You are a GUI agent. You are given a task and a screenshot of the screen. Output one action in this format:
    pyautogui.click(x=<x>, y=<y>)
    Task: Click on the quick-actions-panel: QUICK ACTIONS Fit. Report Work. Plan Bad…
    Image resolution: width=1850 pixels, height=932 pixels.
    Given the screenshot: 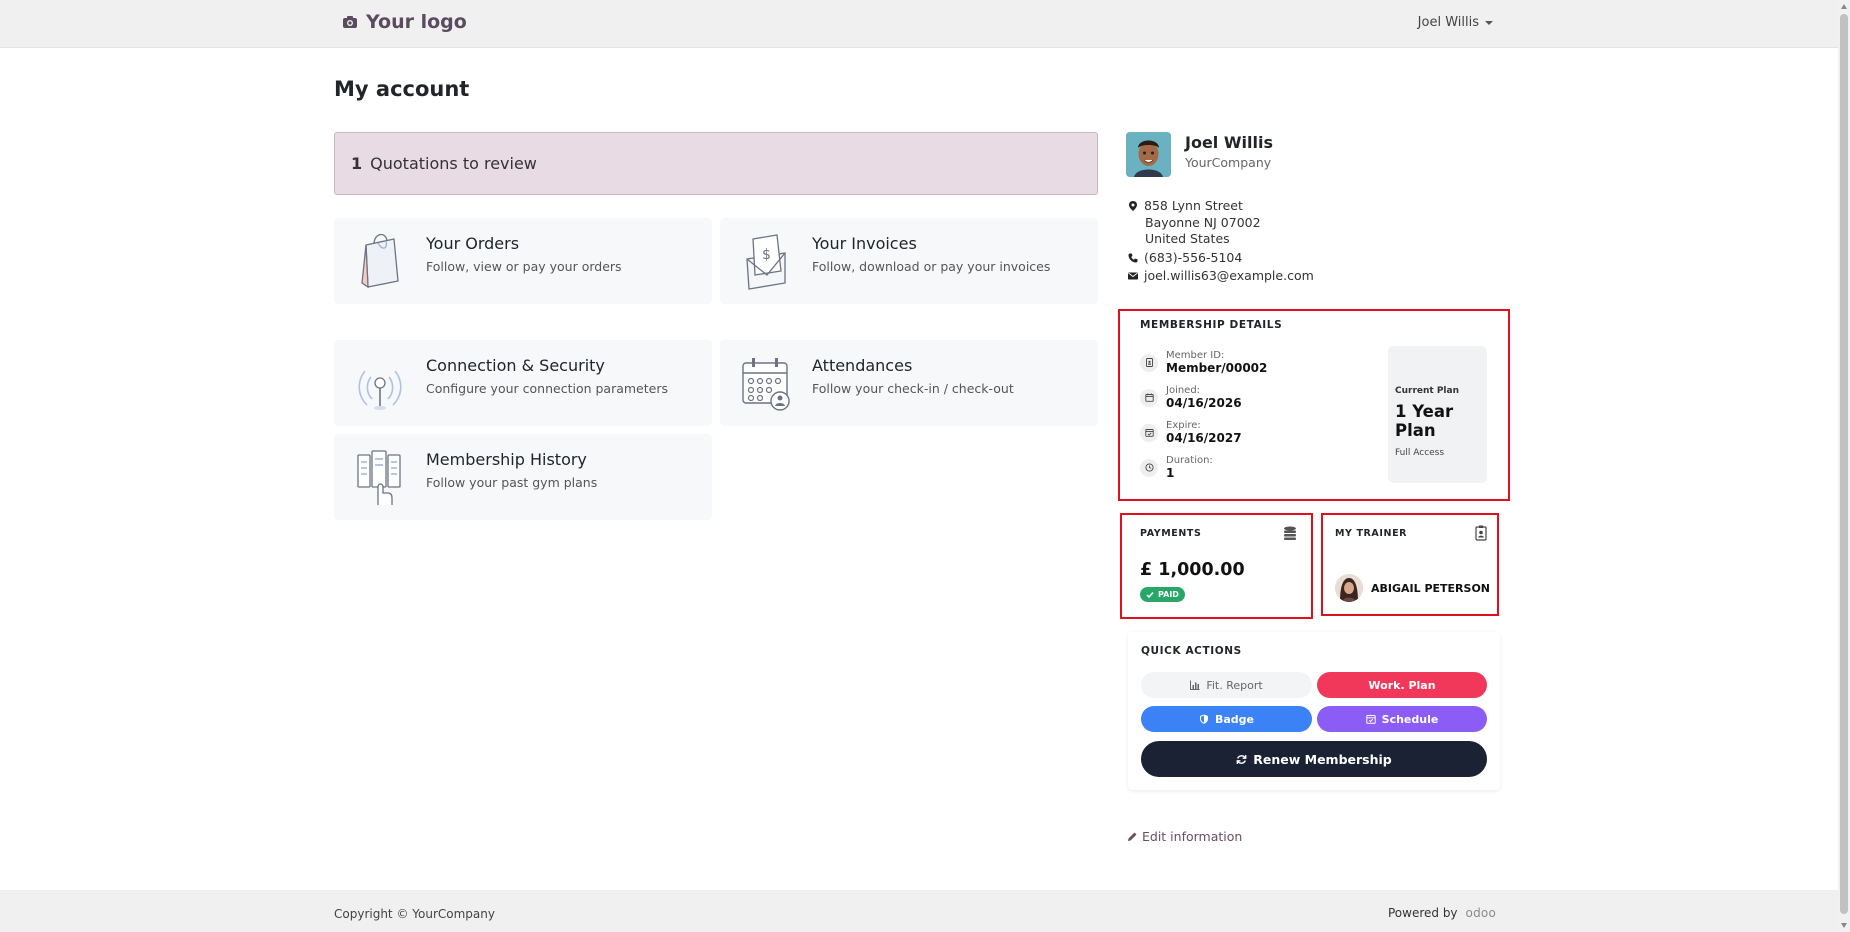 What is the action you would take?
    pyautogui.click(x=1314, y=711)
    